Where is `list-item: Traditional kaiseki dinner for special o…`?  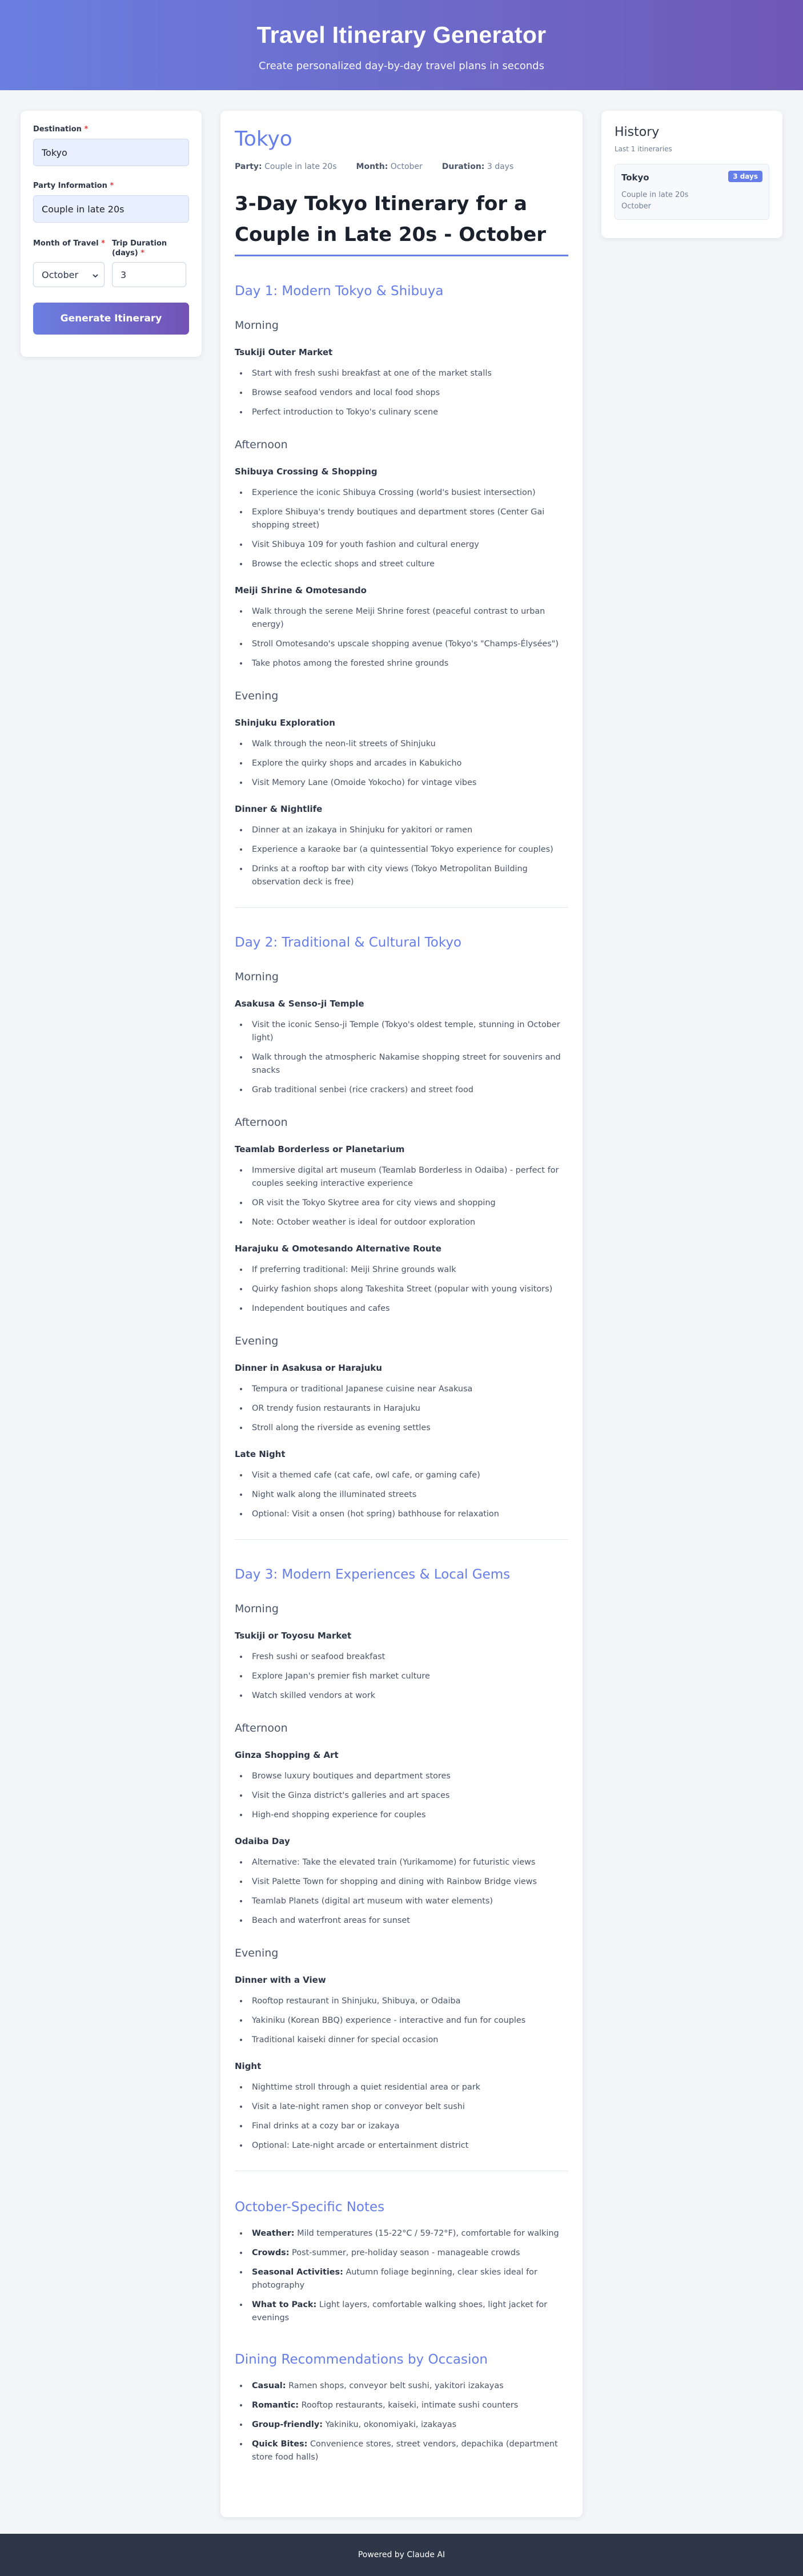
list-item: Traditional kaiseki dinner for special o… is located at coordinates (408, 2040).